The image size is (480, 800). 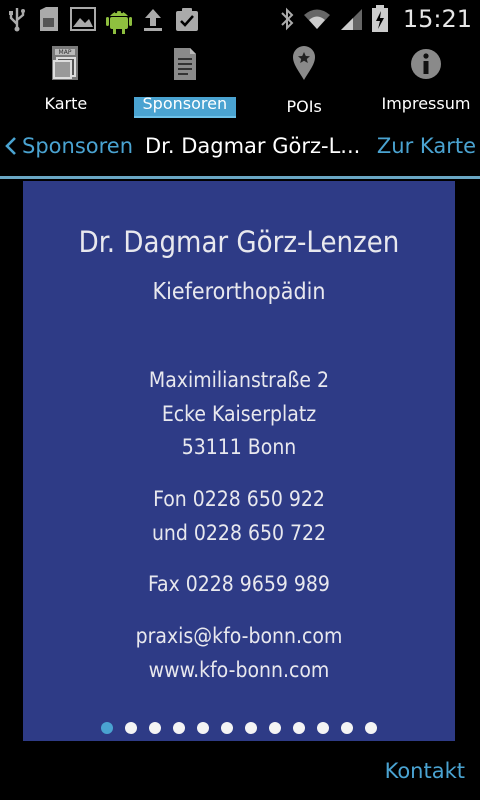 What do you see at coordinates (119, 22) in the screenshot?
I see `android-icon` at bounding box center [119, 22].